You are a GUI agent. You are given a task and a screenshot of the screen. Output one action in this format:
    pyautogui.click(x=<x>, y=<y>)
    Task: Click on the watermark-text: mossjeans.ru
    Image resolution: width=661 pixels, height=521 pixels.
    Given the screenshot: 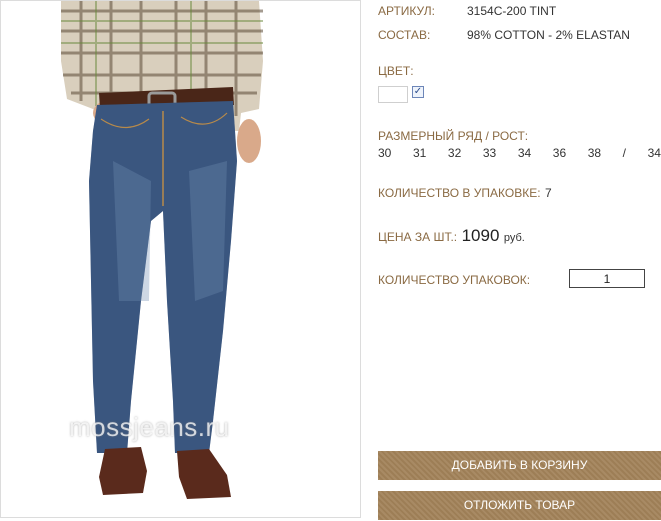 What is the action you would take?
    pyautogui.click(x=149, y=427)
    